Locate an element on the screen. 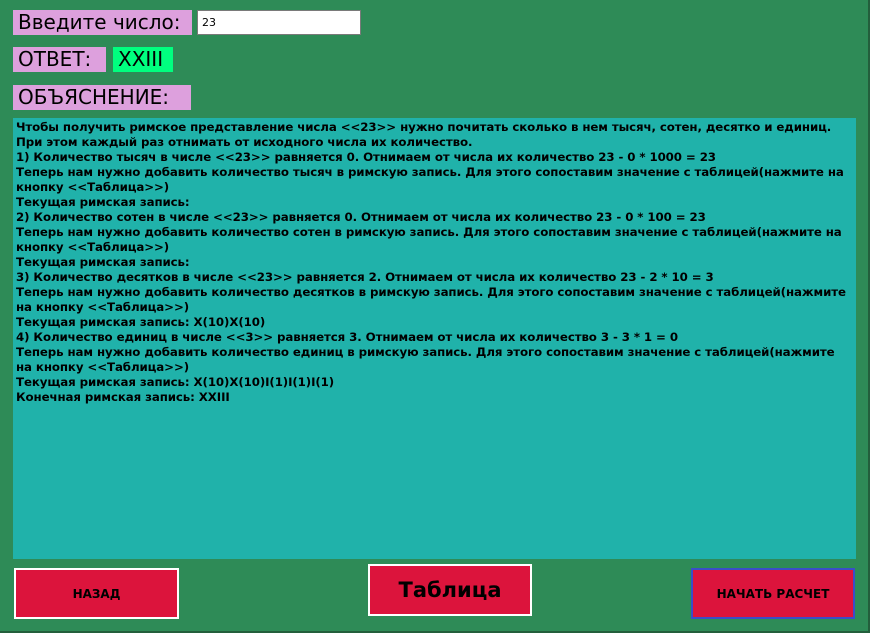 This screenshot has width=870, height=633. explanation-label: ОБЪЯСНЕНИЕ: is located at coordinates (102, 97).